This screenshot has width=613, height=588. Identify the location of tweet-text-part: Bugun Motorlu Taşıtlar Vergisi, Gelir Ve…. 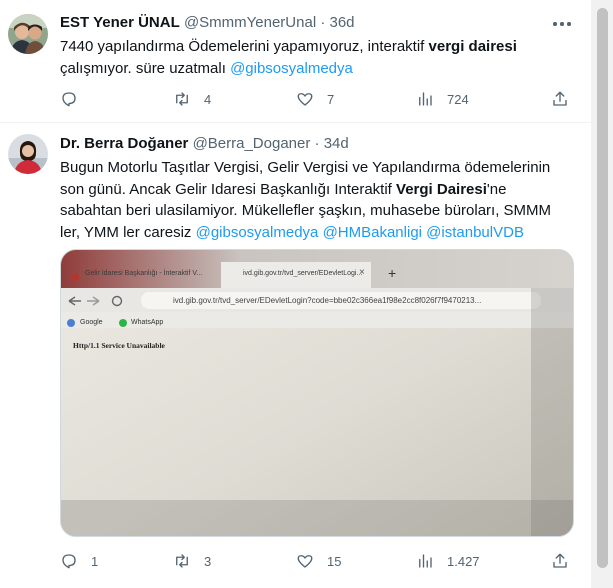
(305, 167).